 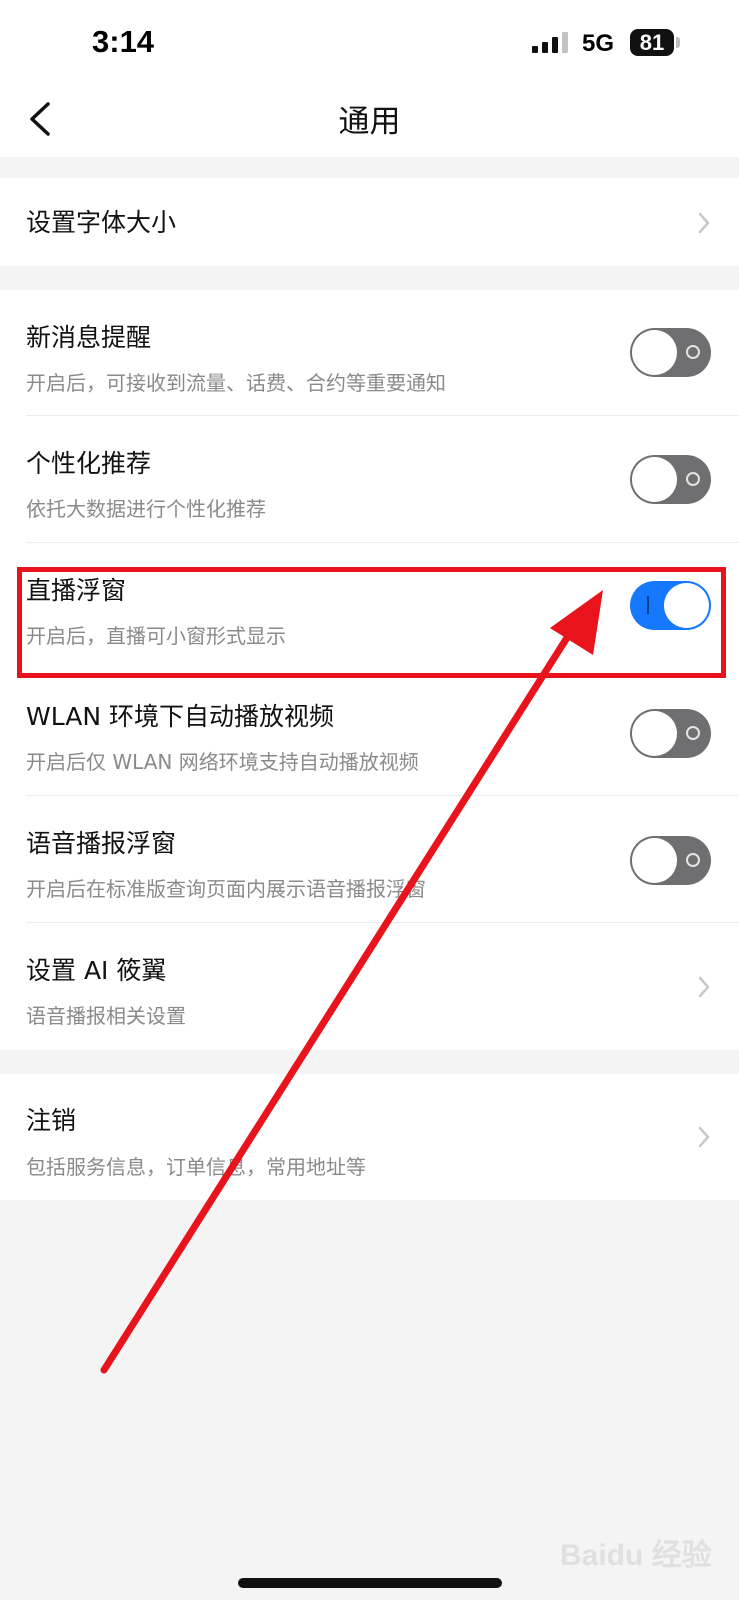 I want to click on account-group: 注销 包括服务信息，订单信息，常用地址等, so click(x=369, y=1137).